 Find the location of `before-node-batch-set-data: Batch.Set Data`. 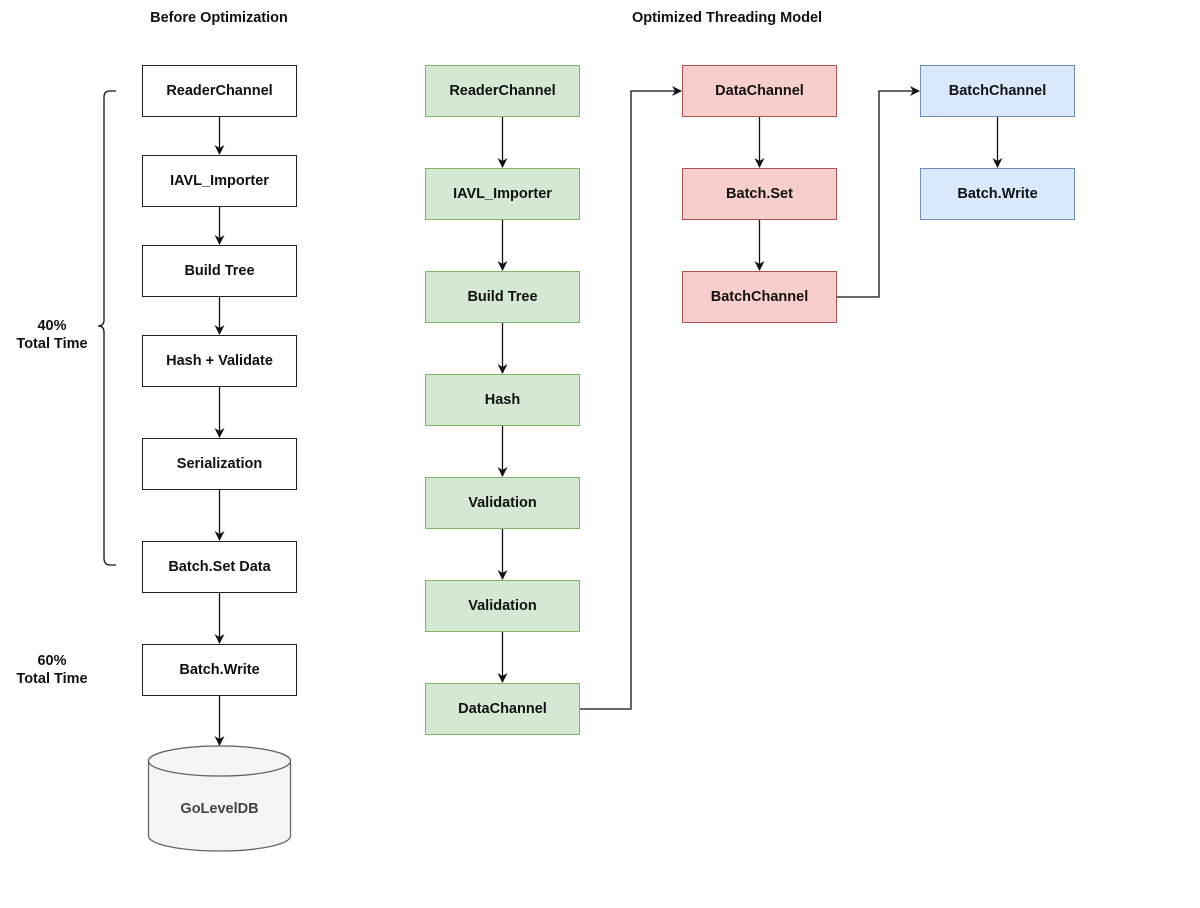

before-node-batch-set-data: Batch.Set Data is located at coordinates (219, 567).